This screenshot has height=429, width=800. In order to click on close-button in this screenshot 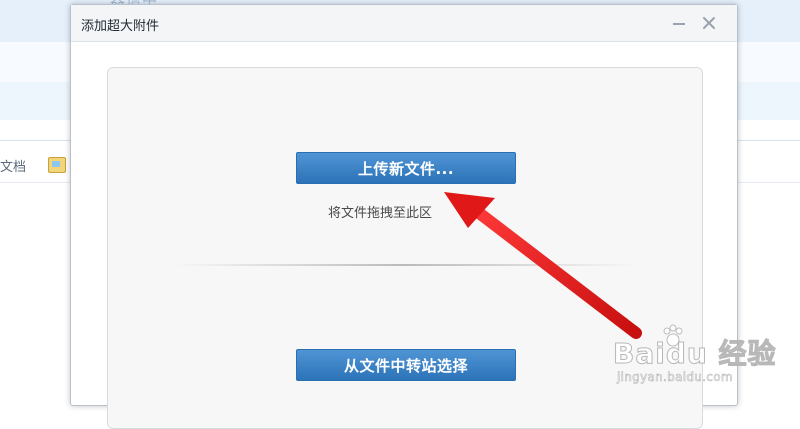, I will do `click(709, 23)`.